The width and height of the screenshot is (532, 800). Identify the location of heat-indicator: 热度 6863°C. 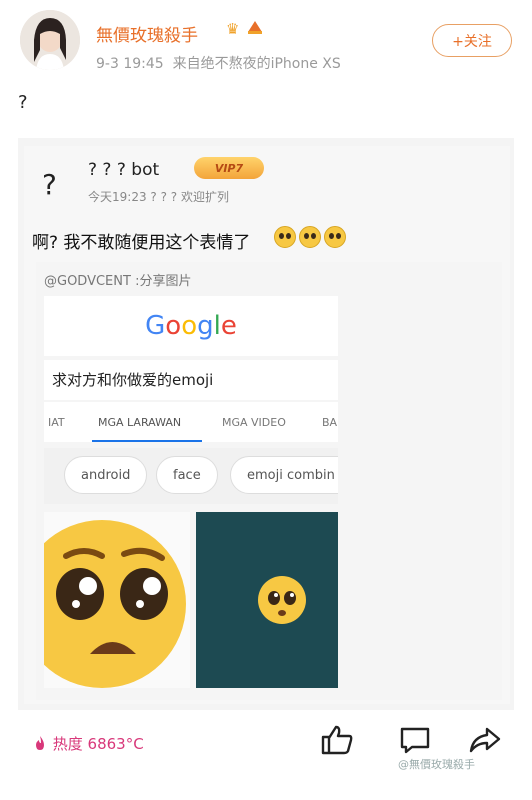
(88, 743).